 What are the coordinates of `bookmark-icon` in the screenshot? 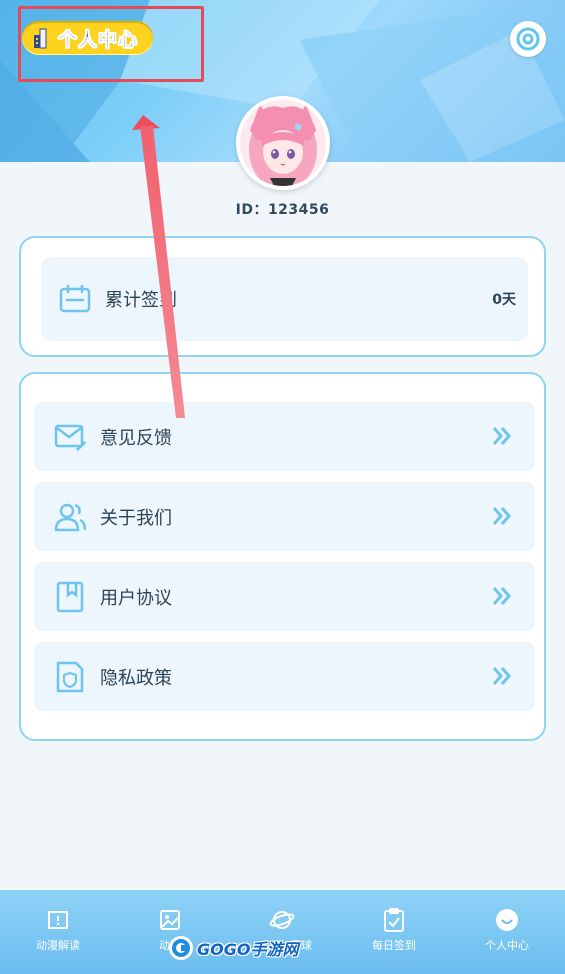 It's located at (70, 596).